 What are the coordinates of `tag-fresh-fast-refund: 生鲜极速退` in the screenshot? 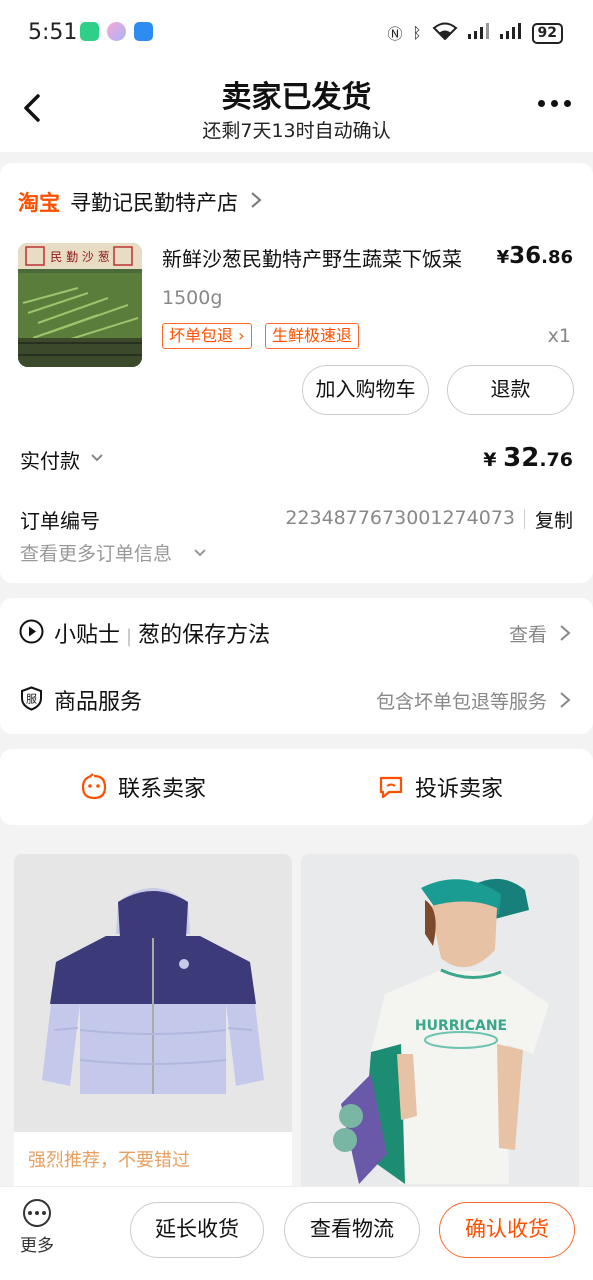 It's located at (312, 336).